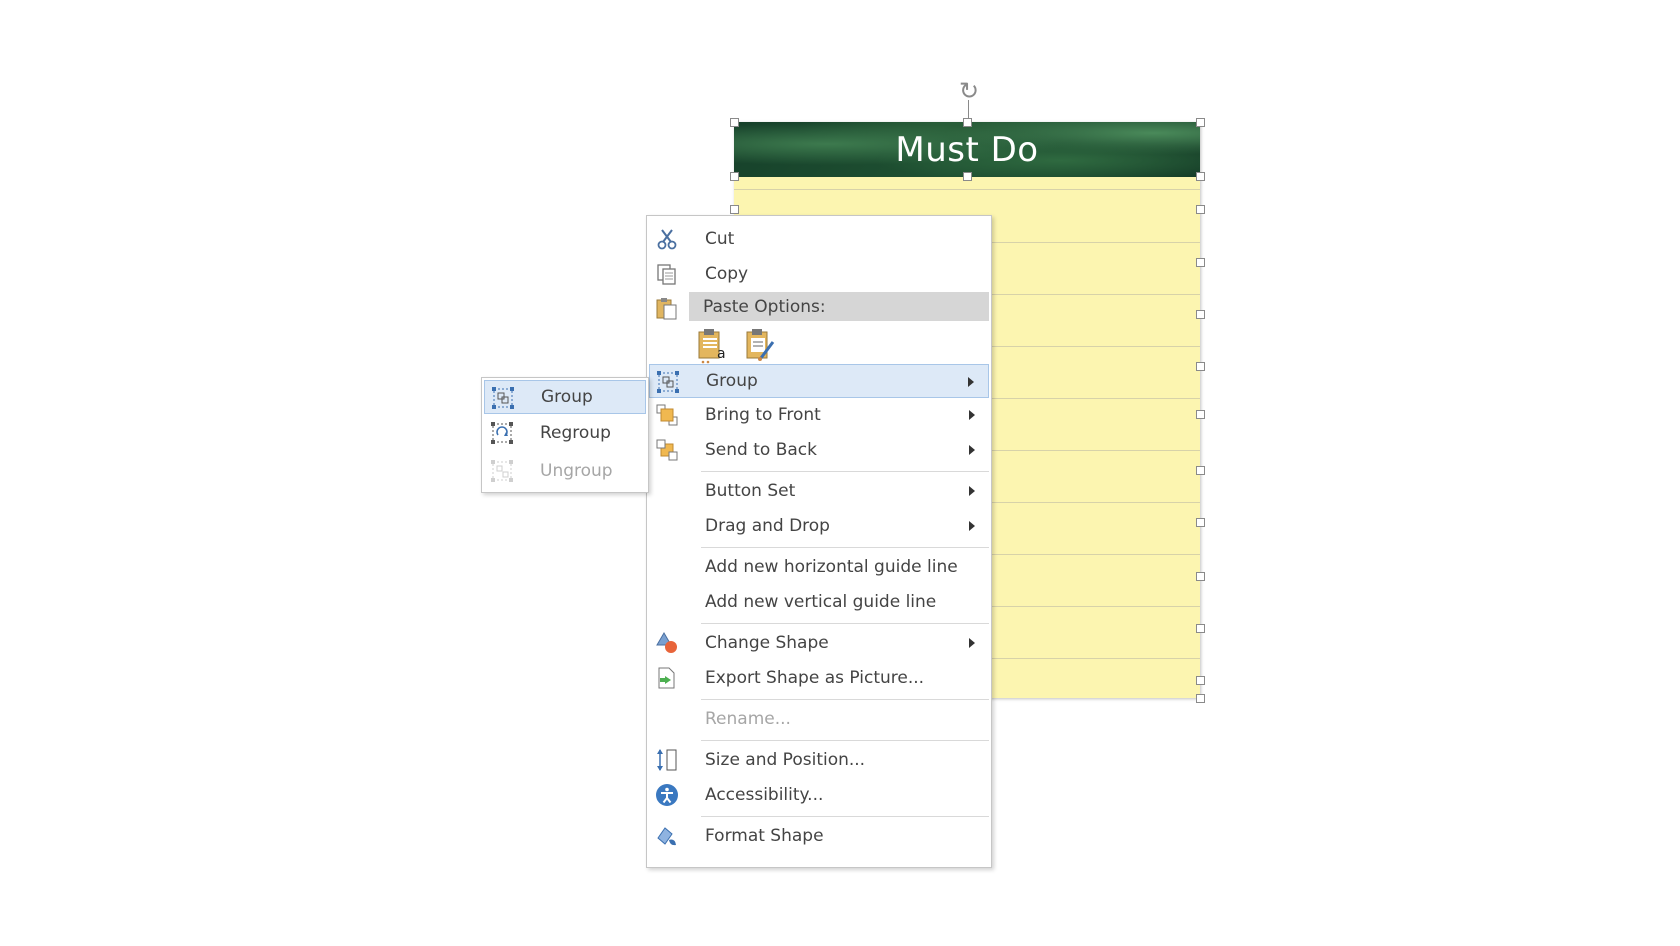  I want to click on submenu-item-label: Group, so click(567, 397).